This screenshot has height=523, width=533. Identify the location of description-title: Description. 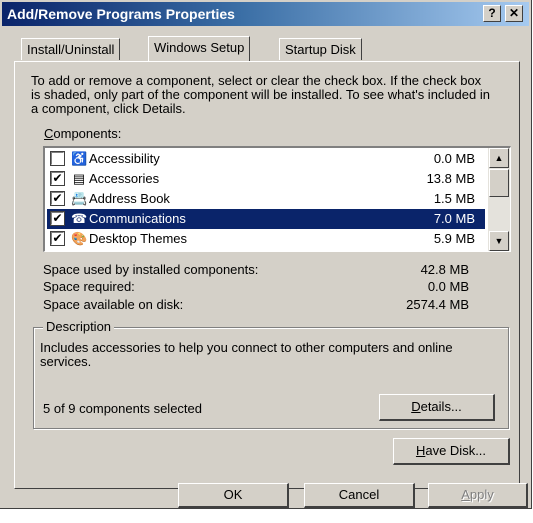
(79, 326).